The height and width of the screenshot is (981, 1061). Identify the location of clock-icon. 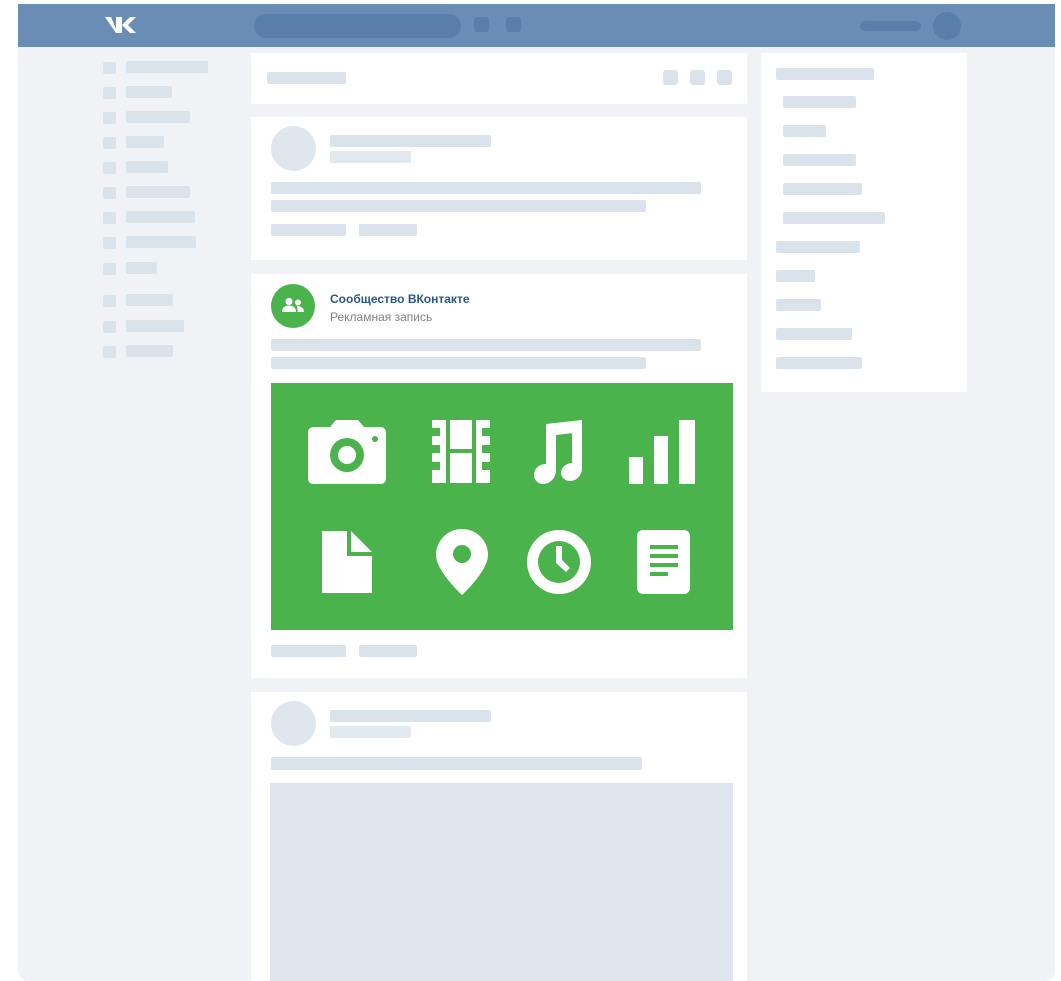
(559, 562).